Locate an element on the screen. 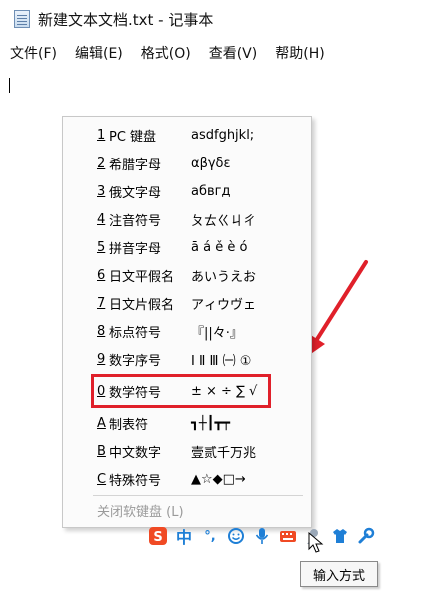 This screenshot has width=442, height=600. kb-item-key: C is located at coordinates (102, 479).